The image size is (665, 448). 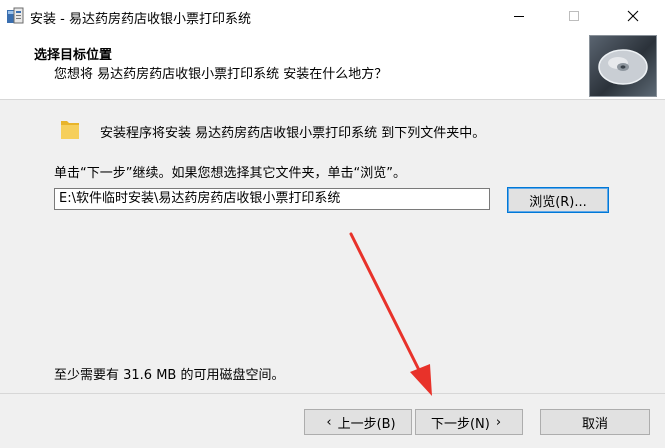 I want to click on instruction-text: 单击“下一步”继续。如果您想选择其它文件夹，单击“浏览”。, so click(x=230, y=173).